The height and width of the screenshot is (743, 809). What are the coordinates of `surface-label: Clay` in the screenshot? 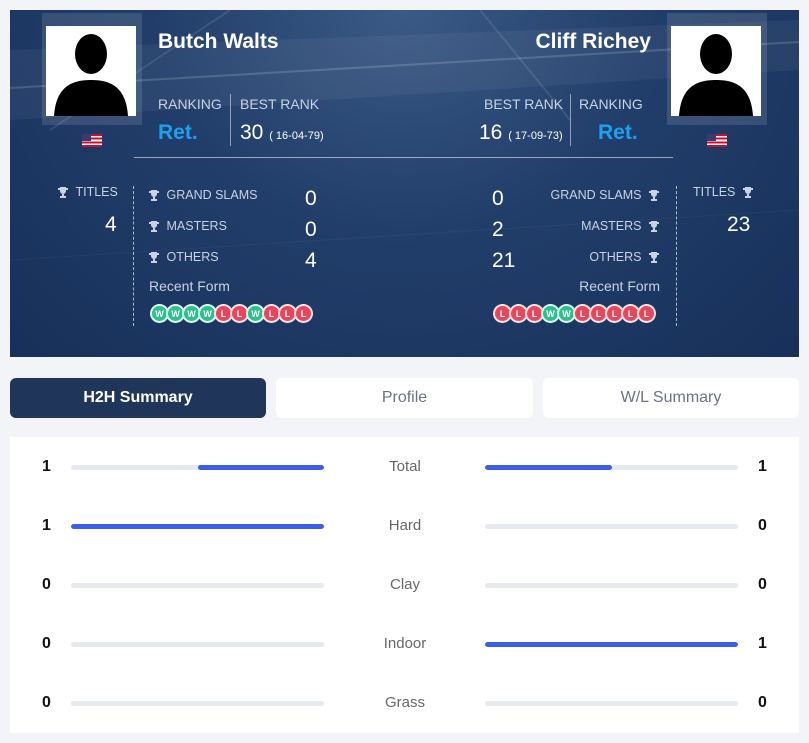 It's located at (404, 584).